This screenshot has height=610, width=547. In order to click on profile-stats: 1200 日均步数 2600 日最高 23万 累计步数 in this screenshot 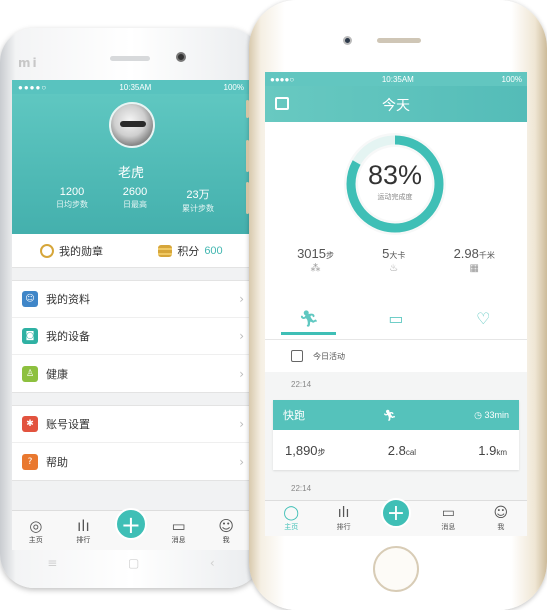, I will do `click(135, 200)`.